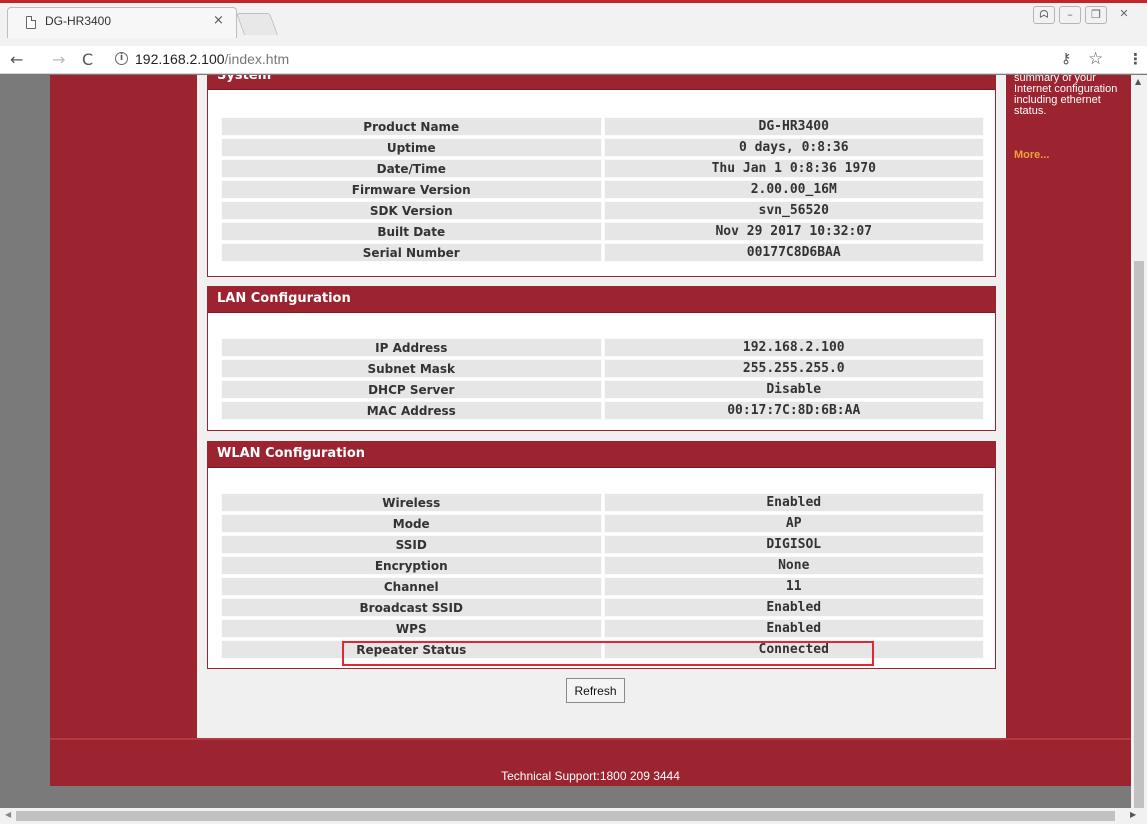 The height and width of the screenshot is (824, 1147). What do you see at coordinates (590, 762) in the screenshot?
I see `footer: Technical Support:1800 209 3444` at bounding box center [590, 762].